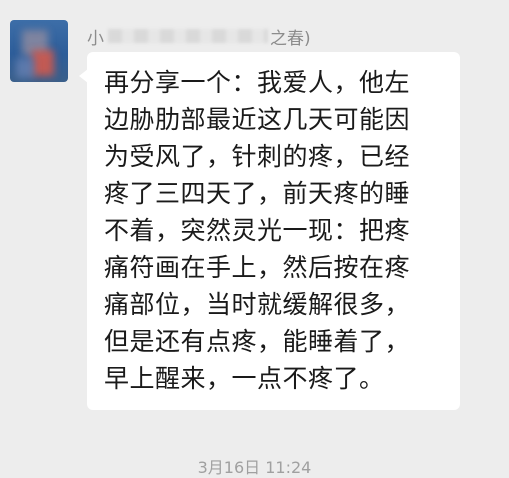 This screenshot has width=509, height=478. Describe the element at coordinates (244, 378) in the screenshot. I see `message-line: 早上醒来，一点不疼了。` at that location.